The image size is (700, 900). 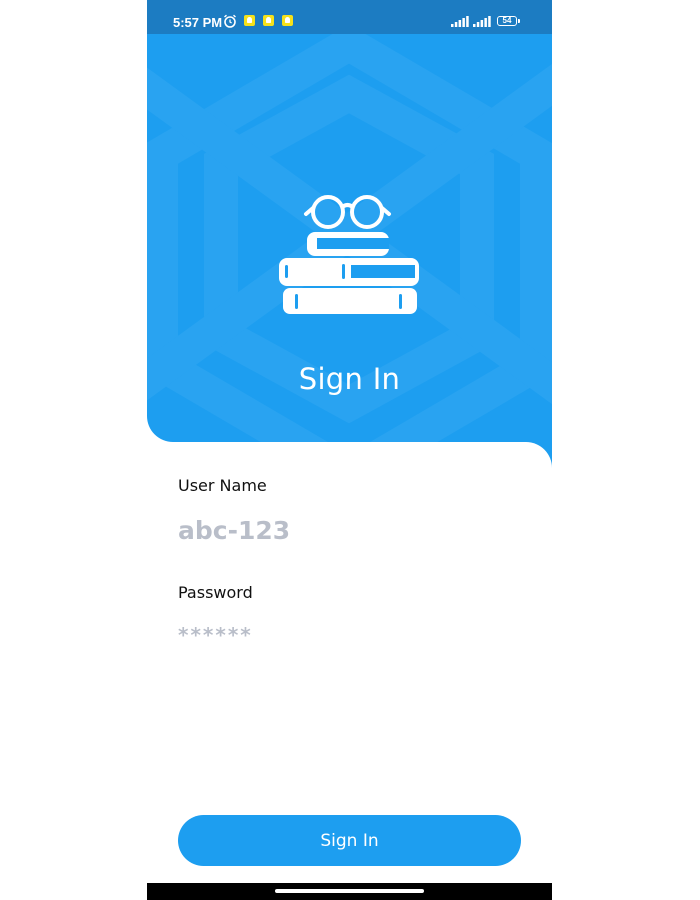 I want to click on status-time: 5:57 PM, so click(x=198, y=22).